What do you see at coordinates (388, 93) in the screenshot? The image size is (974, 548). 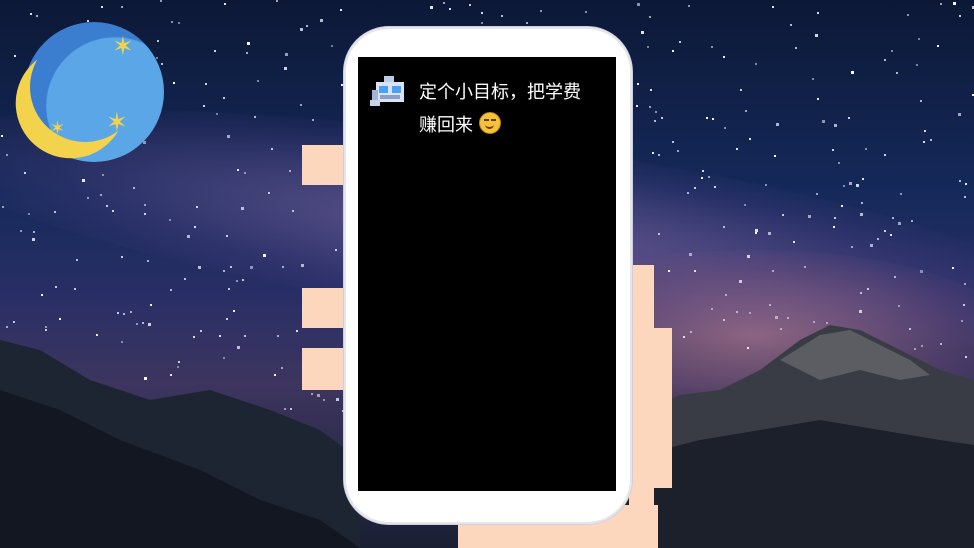 I see `robot-avatar-icon` at bounding box center [388, 93].